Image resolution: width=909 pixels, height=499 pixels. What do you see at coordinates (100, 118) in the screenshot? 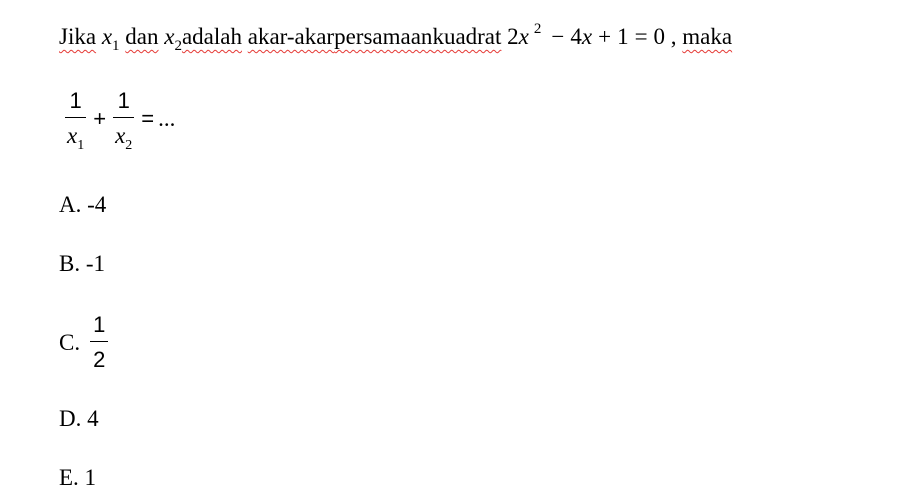
I see `plus-sign: +` at bounding box center [100, 118].